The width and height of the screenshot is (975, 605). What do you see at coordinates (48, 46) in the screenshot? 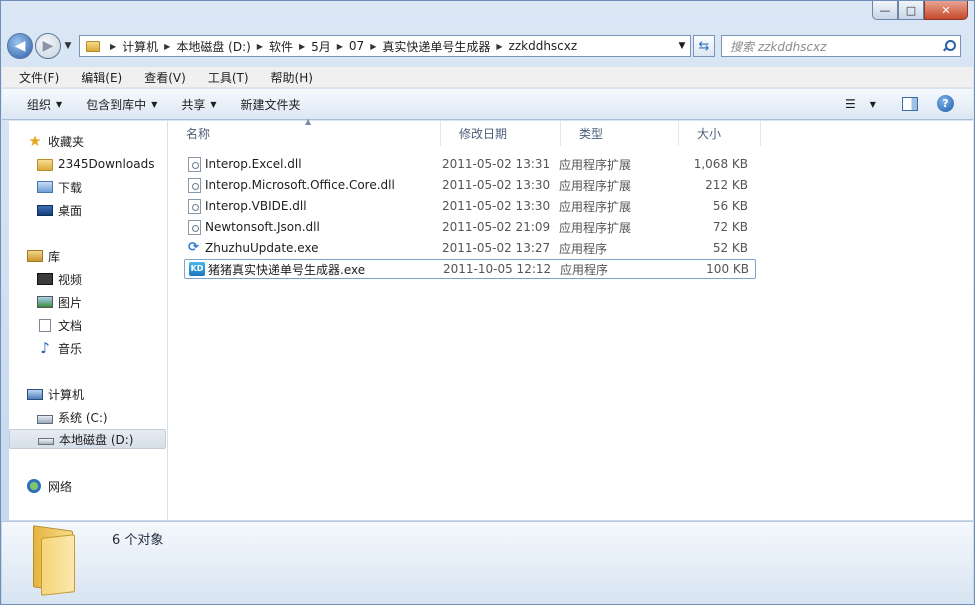
I see `forward-button: ▶` at bounding box center [48, 46].